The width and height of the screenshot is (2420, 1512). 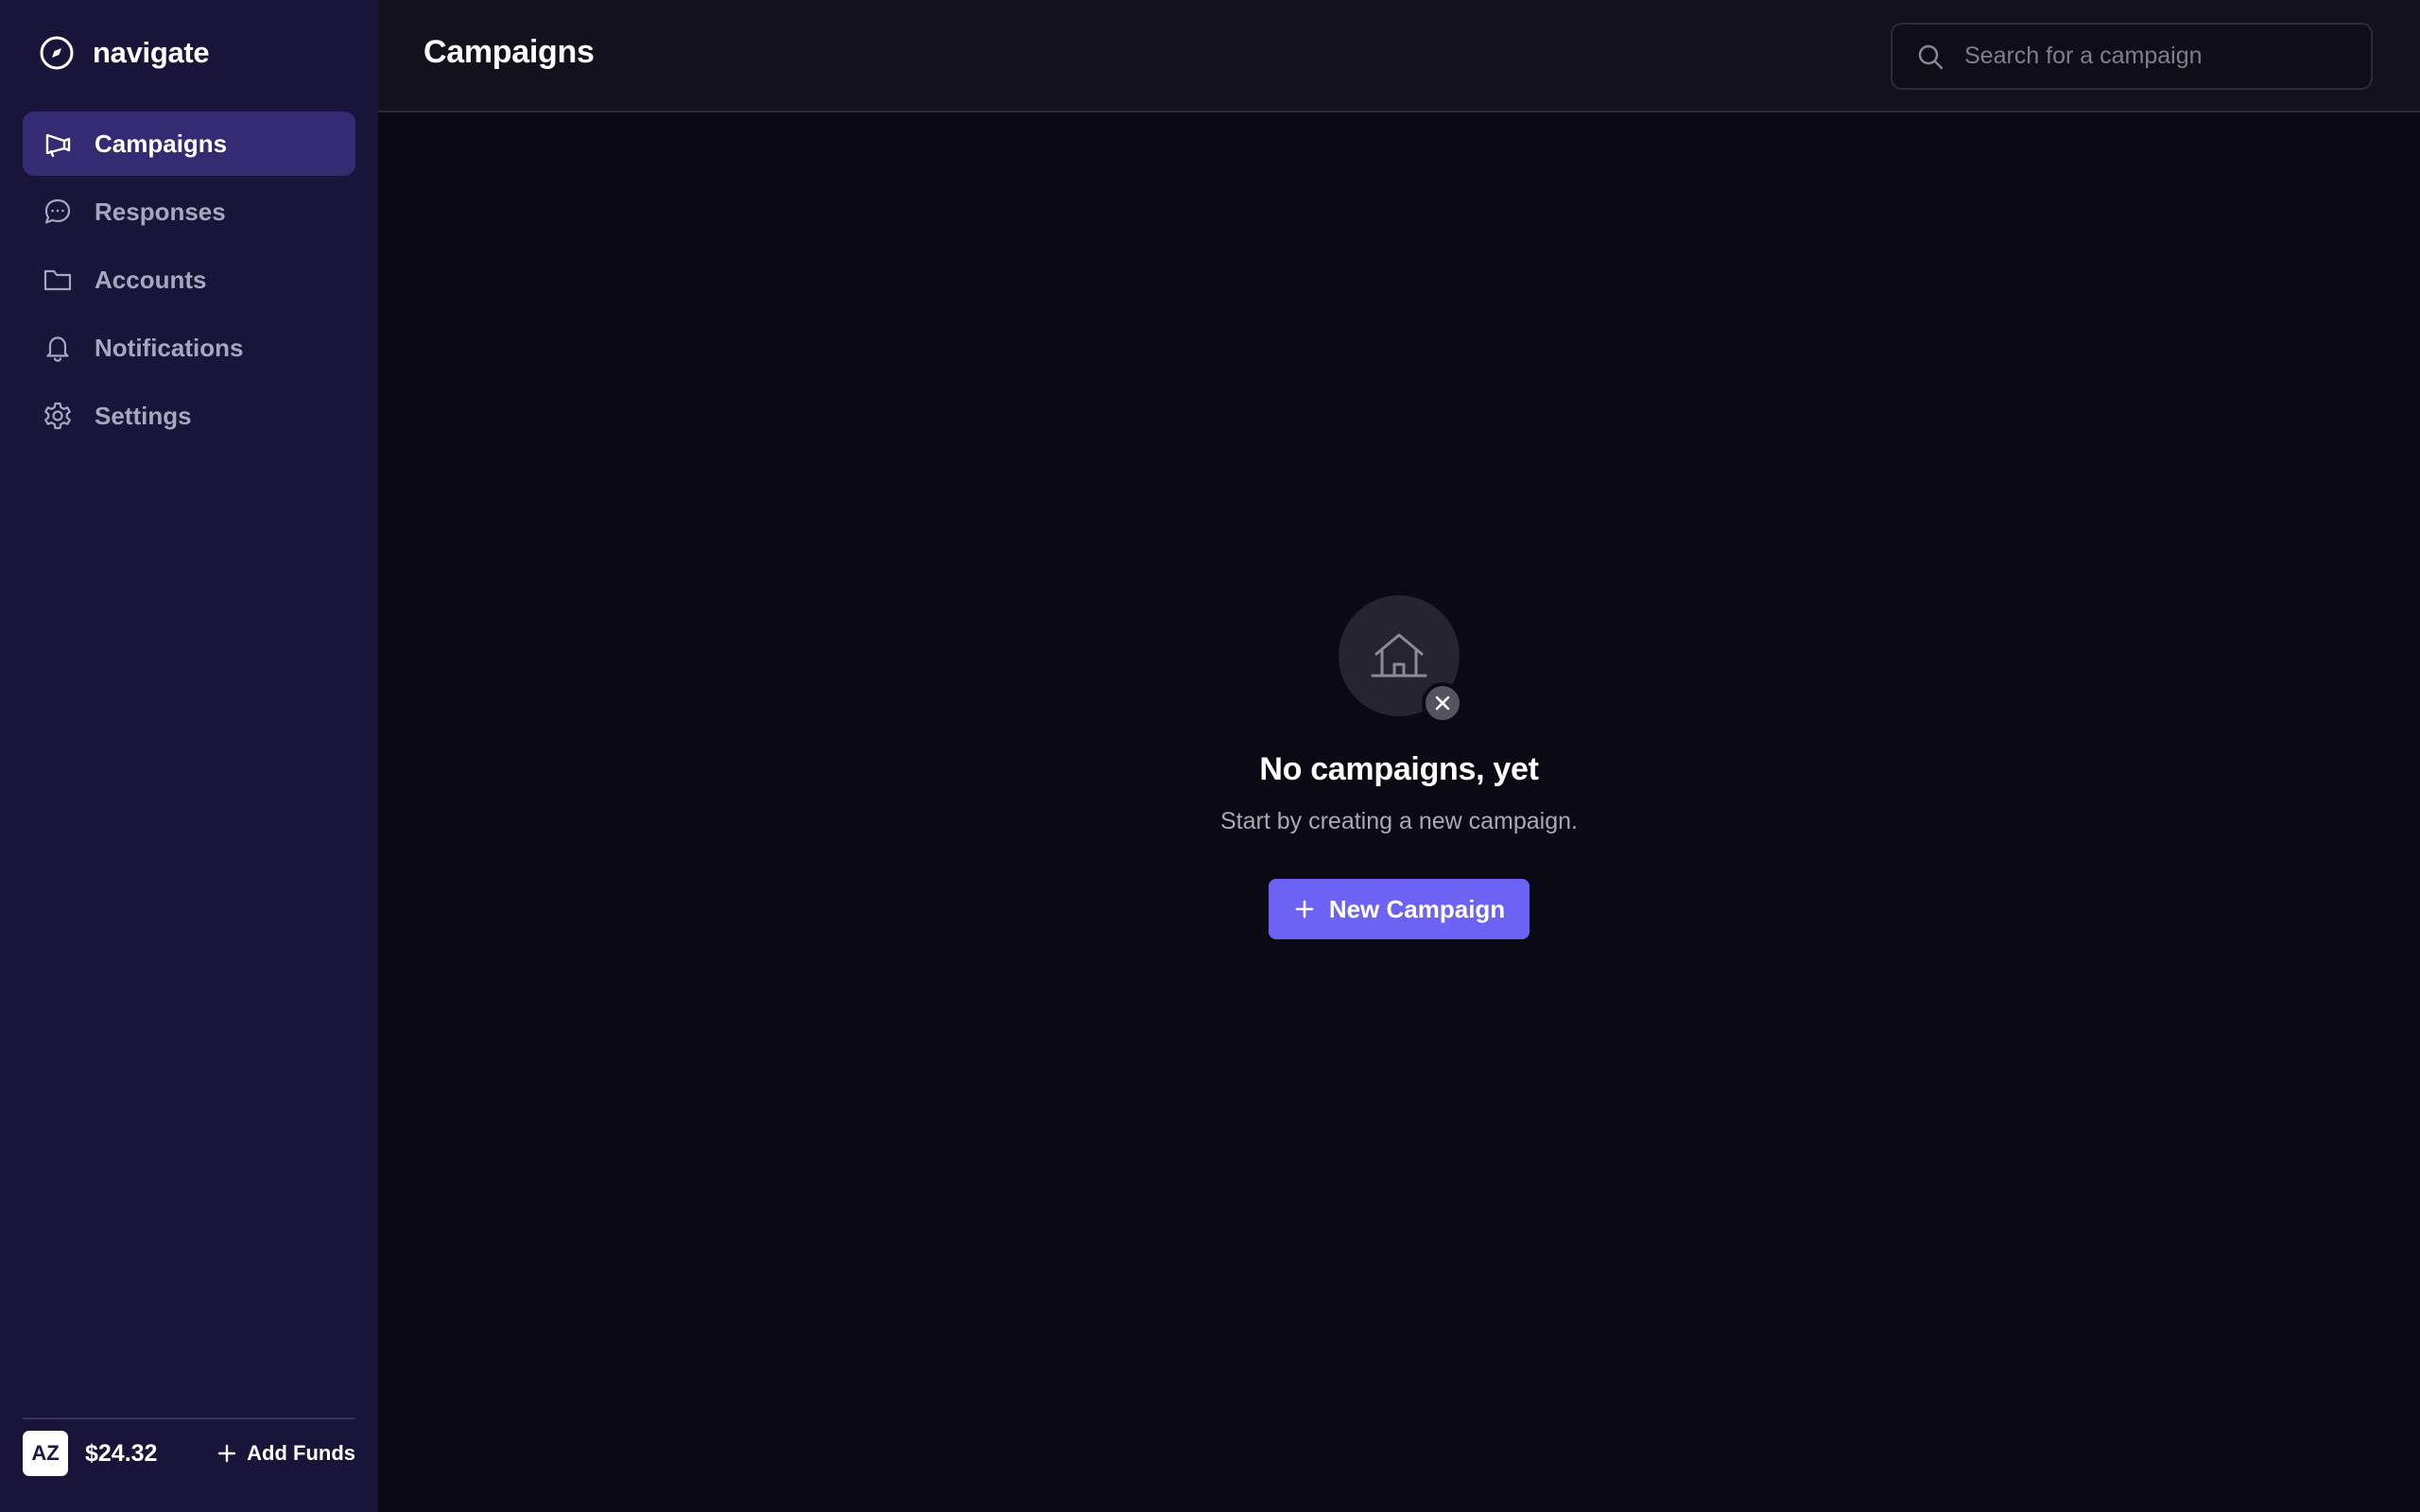 I want to click on sidebar-item-label: Accounts, so click(x=151, y=279).